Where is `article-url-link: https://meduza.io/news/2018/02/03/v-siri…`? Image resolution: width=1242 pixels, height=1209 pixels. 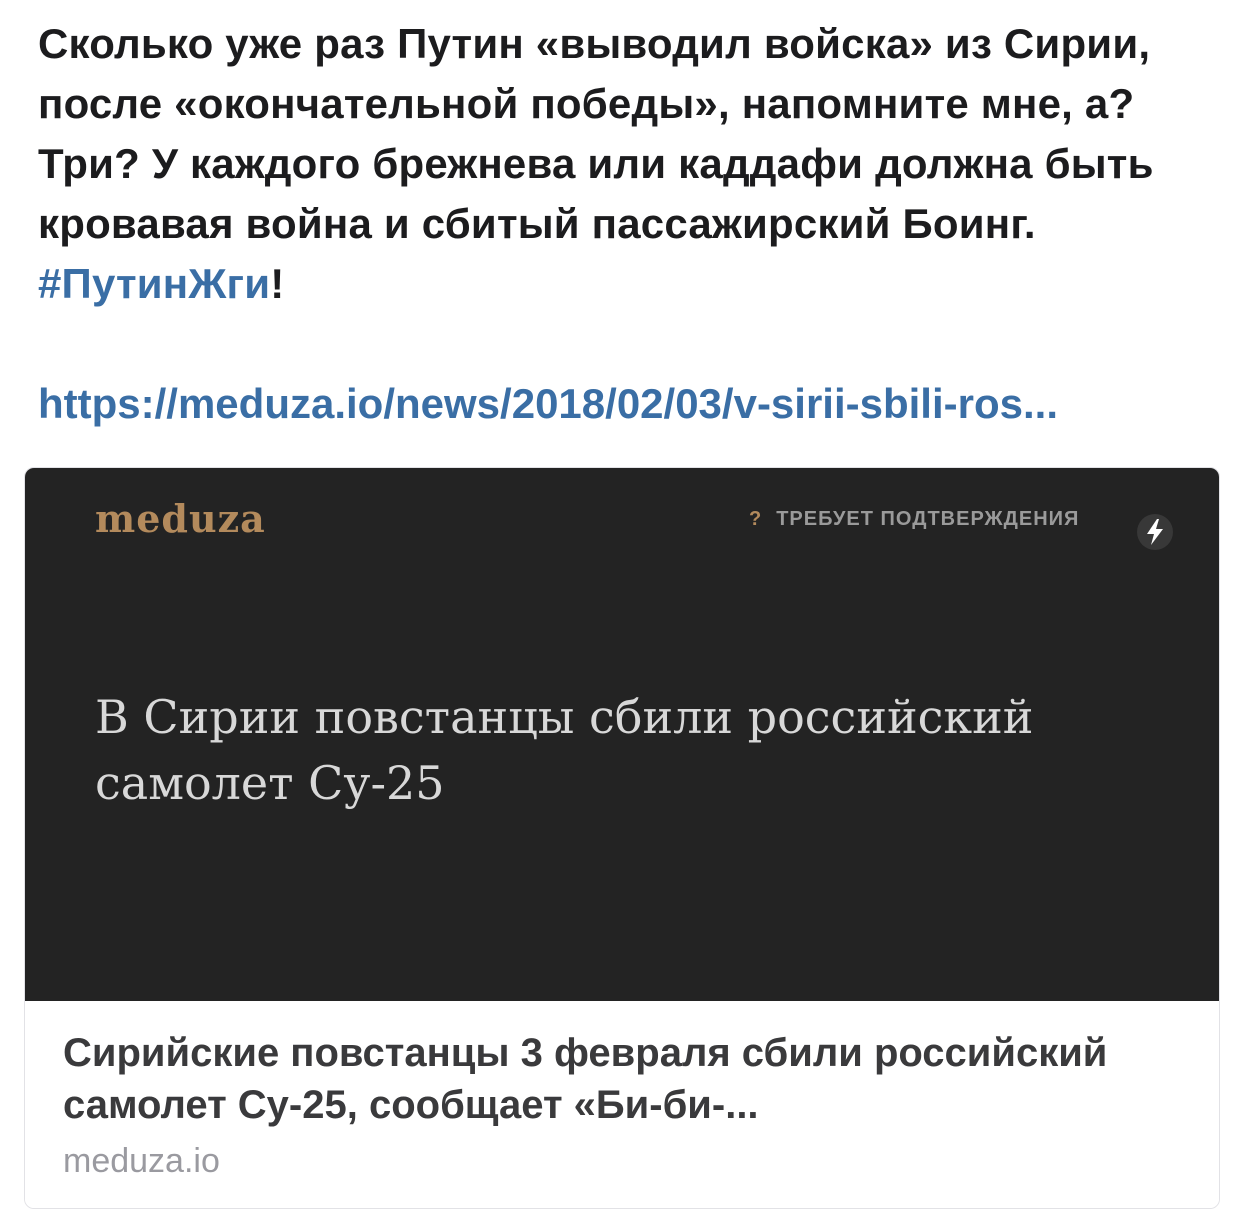 article-url-link: https://meduza.io/news/2018/02/03/v-siri… is located at coordinates (628, 404).